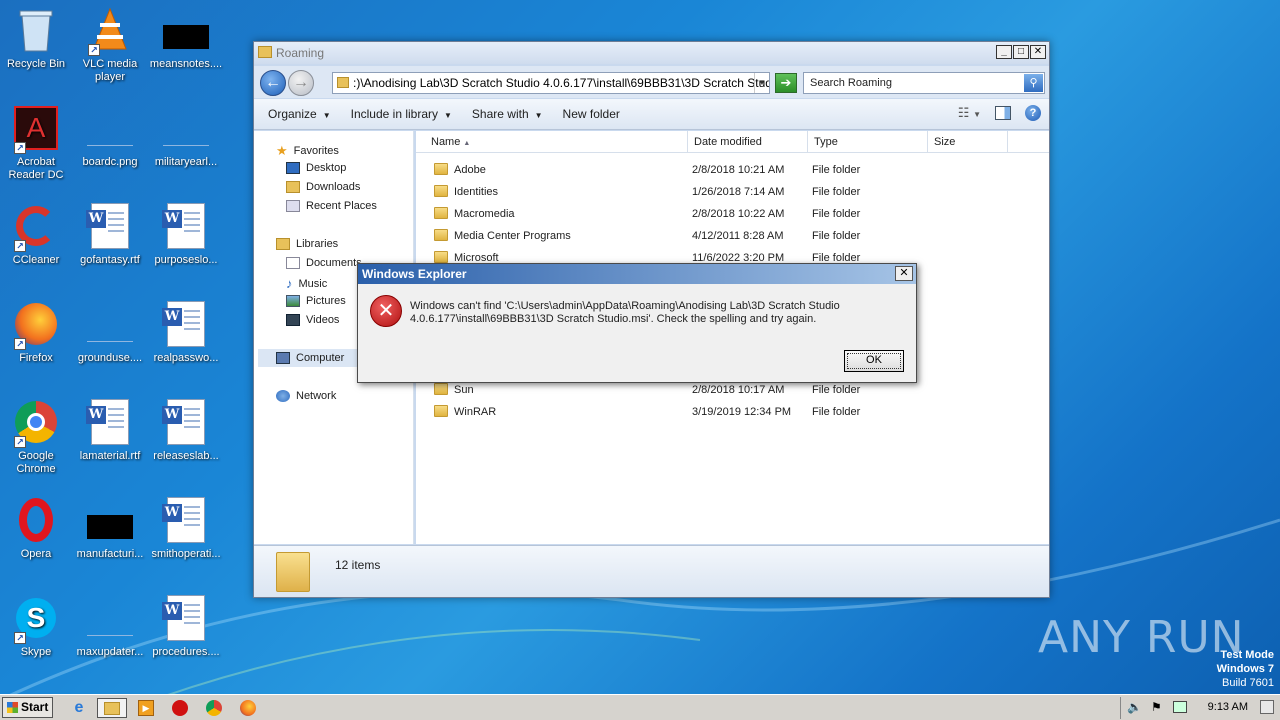 Image resolution: width=1280 pixels, height=720 pixels. Describe the element at coordinates (112, 708) in the screenshot. I see `taskbar-explorer` at that location.